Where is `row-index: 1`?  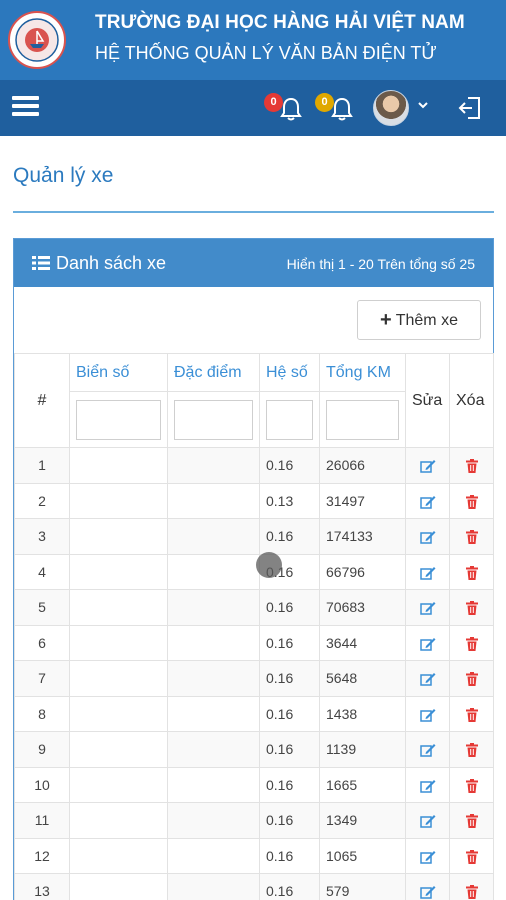
row-index: 1 is located at coordinates (42, 465).